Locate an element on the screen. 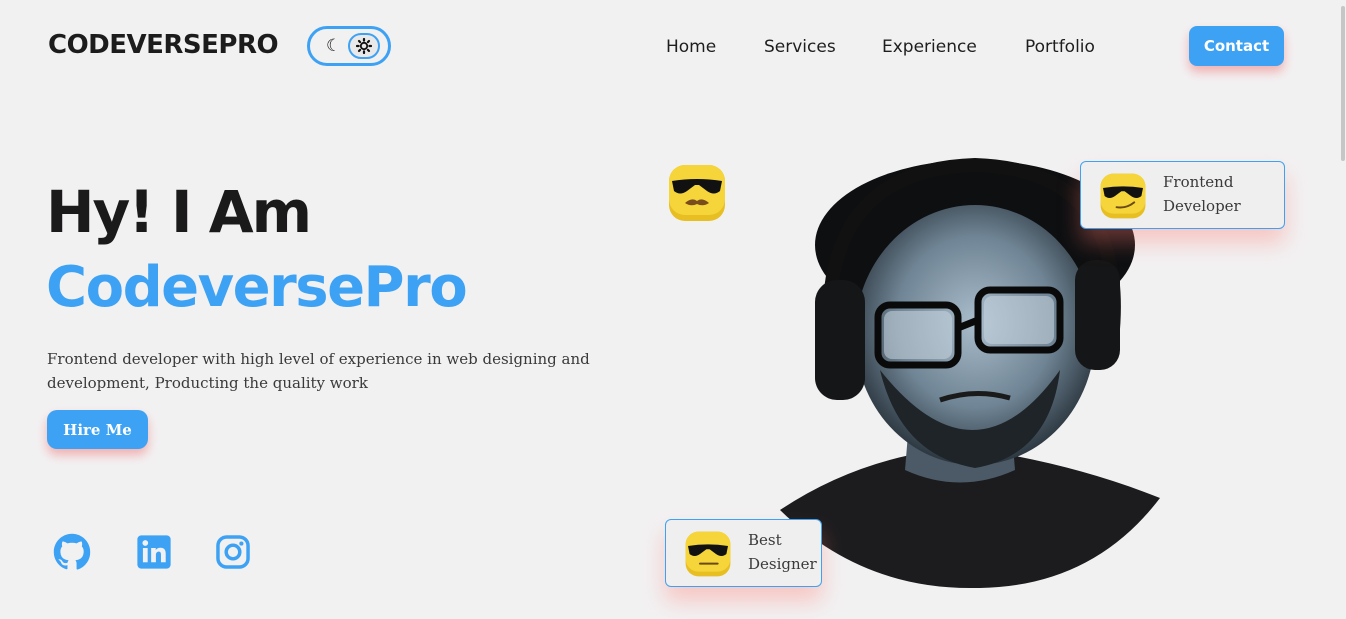 The height and width of the screenshot is (619, 1346). hero-name: CodeversePro is located at coordinates (257, 287).